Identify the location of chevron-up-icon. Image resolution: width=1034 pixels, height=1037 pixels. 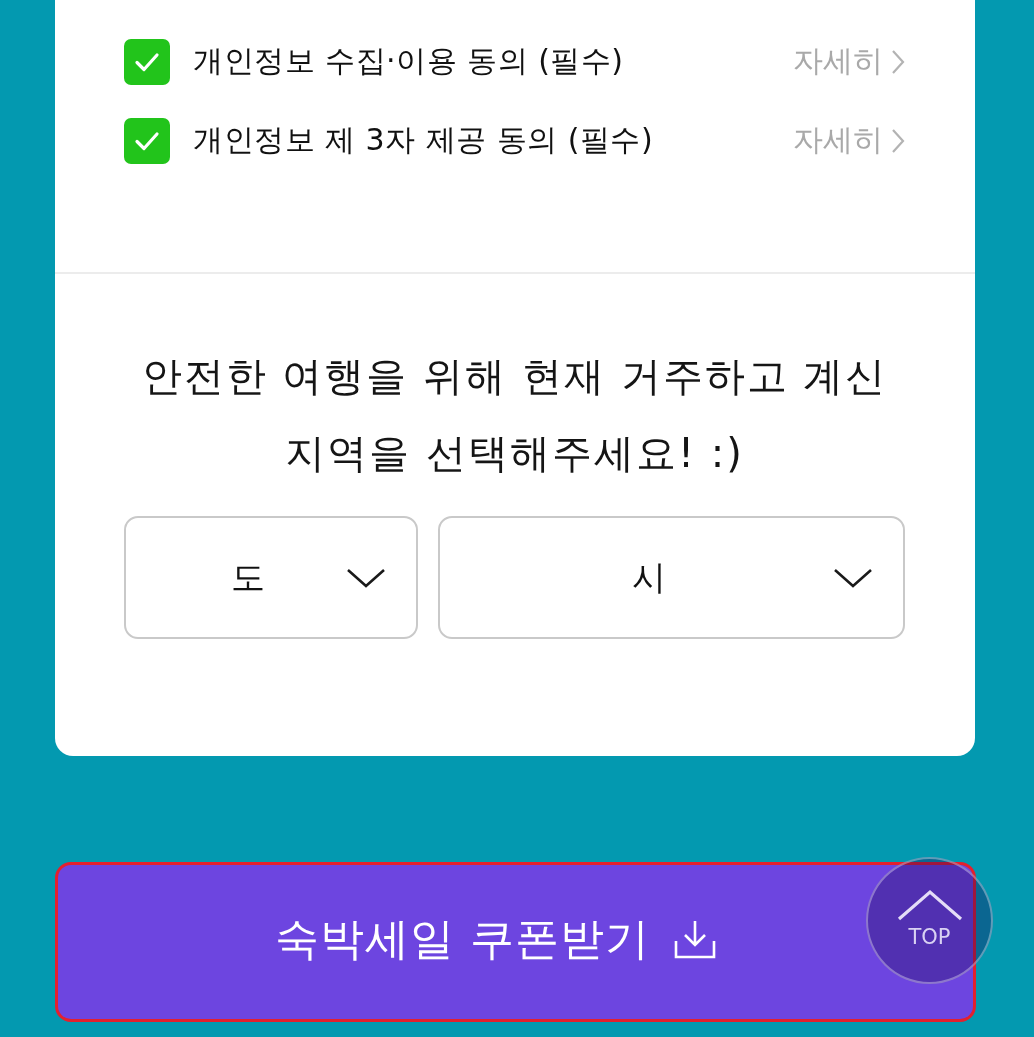
(929, 904).